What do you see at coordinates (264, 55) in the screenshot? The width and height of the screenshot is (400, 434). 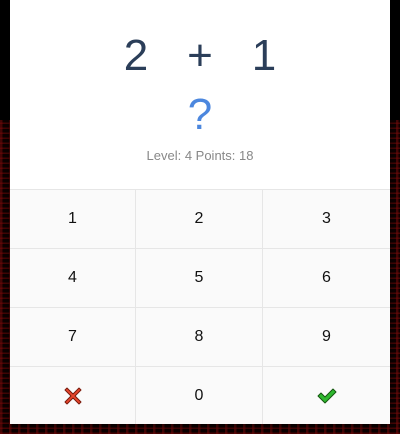 I see `right-operand: 1` at bounding box center [264, 55].